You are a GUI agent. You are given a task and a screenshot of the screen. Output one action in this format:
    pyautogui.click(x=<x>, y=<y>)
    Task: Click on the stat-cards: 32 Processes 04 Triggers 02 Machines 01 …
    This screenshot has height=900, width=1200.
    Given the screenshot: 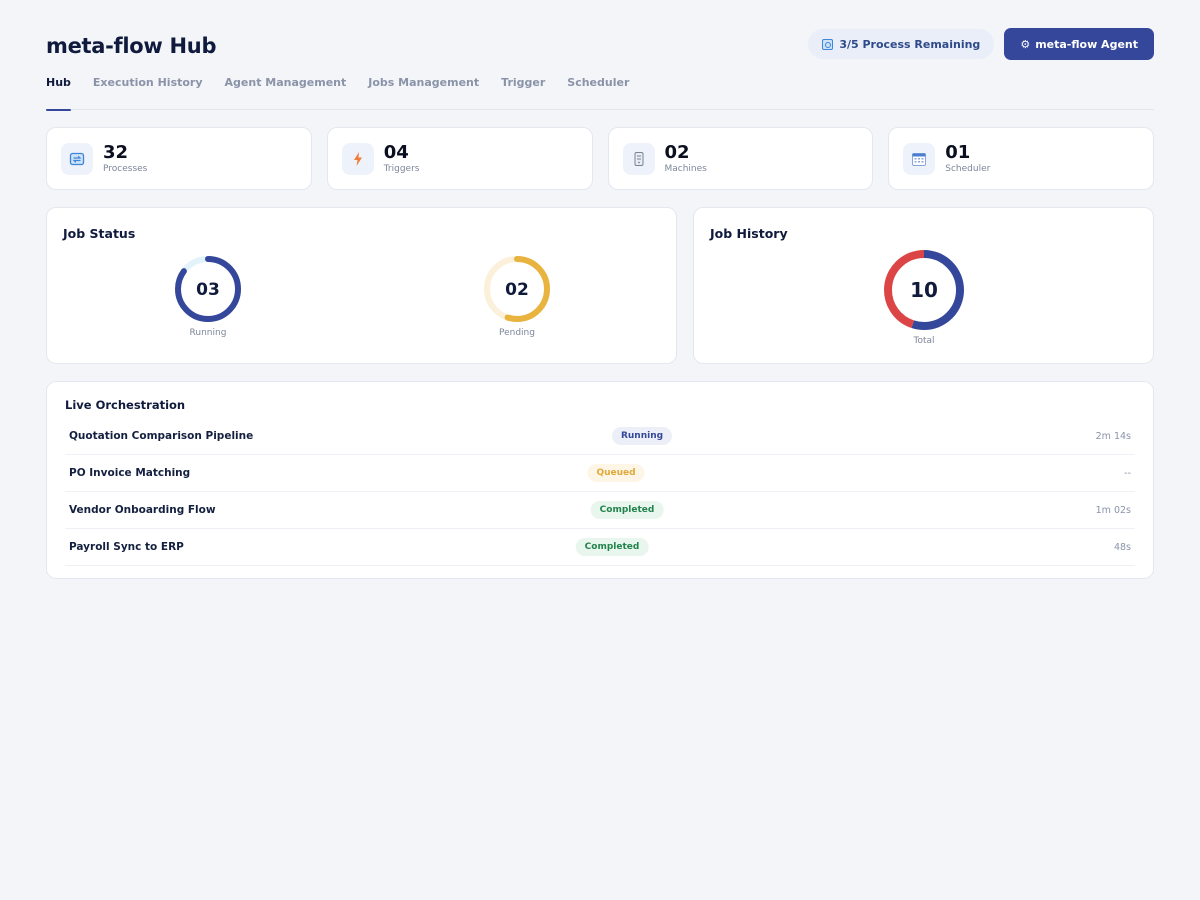 What is the action you would take?
    pyautogui.click(x=600, y=158)
    